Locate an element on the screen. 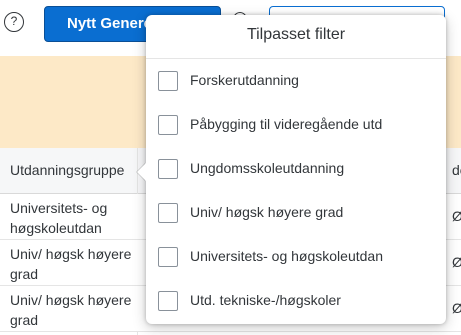 The height and width of the screenshot is (335, 461). filter-option-label: Ungdomsskoleutdanning is located at coordinates (267, 168).